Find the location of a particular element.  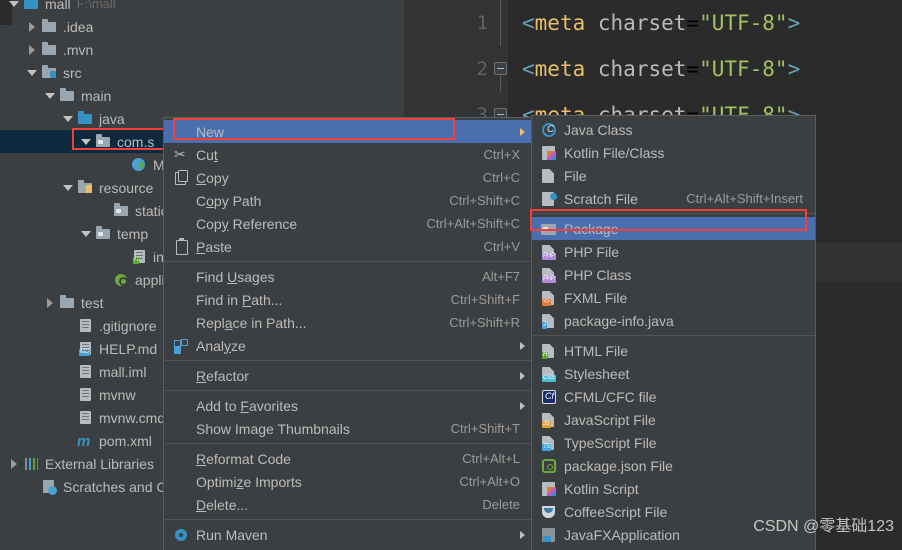

copy-icon is located at coordinates (181, 177).